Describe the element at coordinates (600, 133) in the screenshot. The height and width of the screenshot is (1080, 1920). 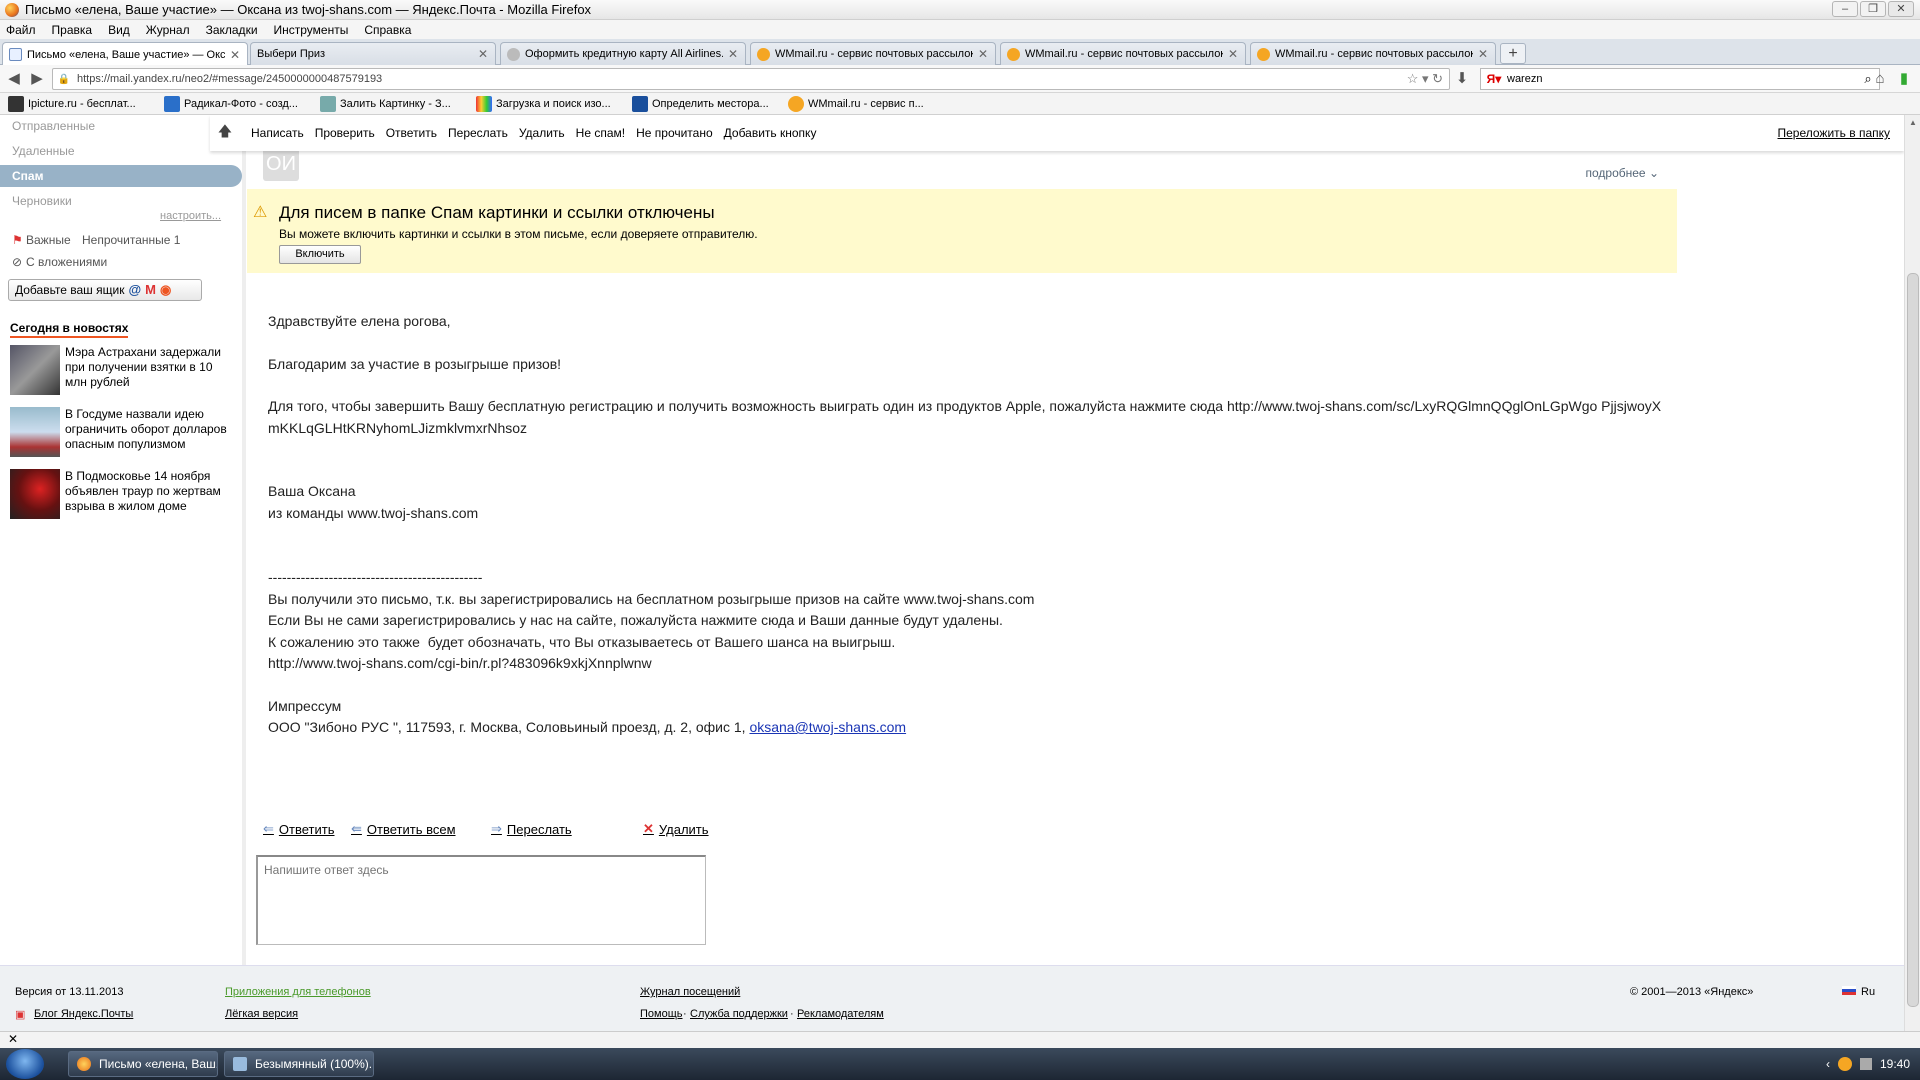
I see `not-spam-button: Не спам!` at that location.